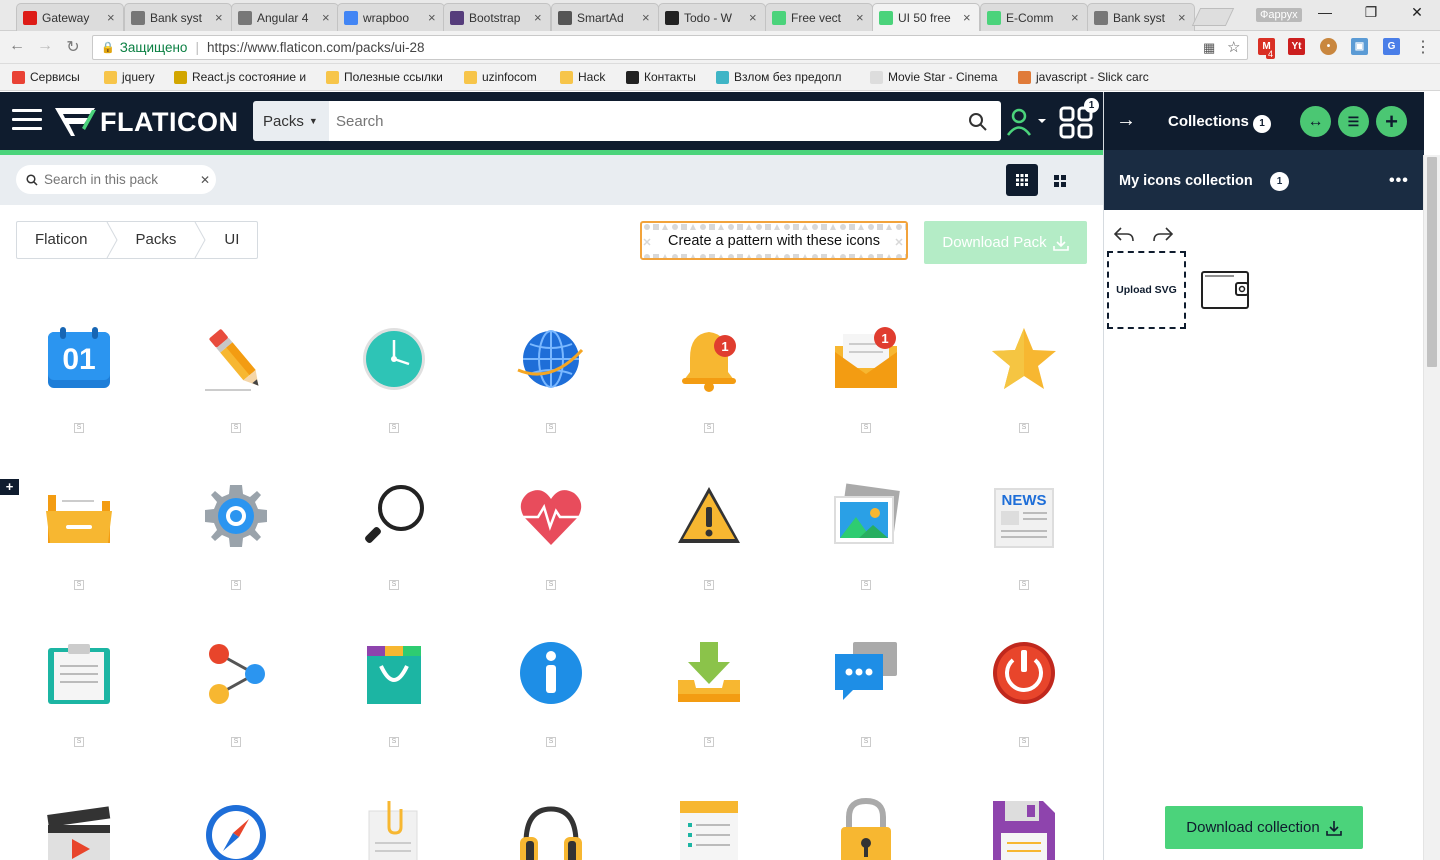 The height and width of the screenshot is (860, 1440). Describe the element at coordinates (1163, 234) in the screenshot. I see `redo-icon` at that location.